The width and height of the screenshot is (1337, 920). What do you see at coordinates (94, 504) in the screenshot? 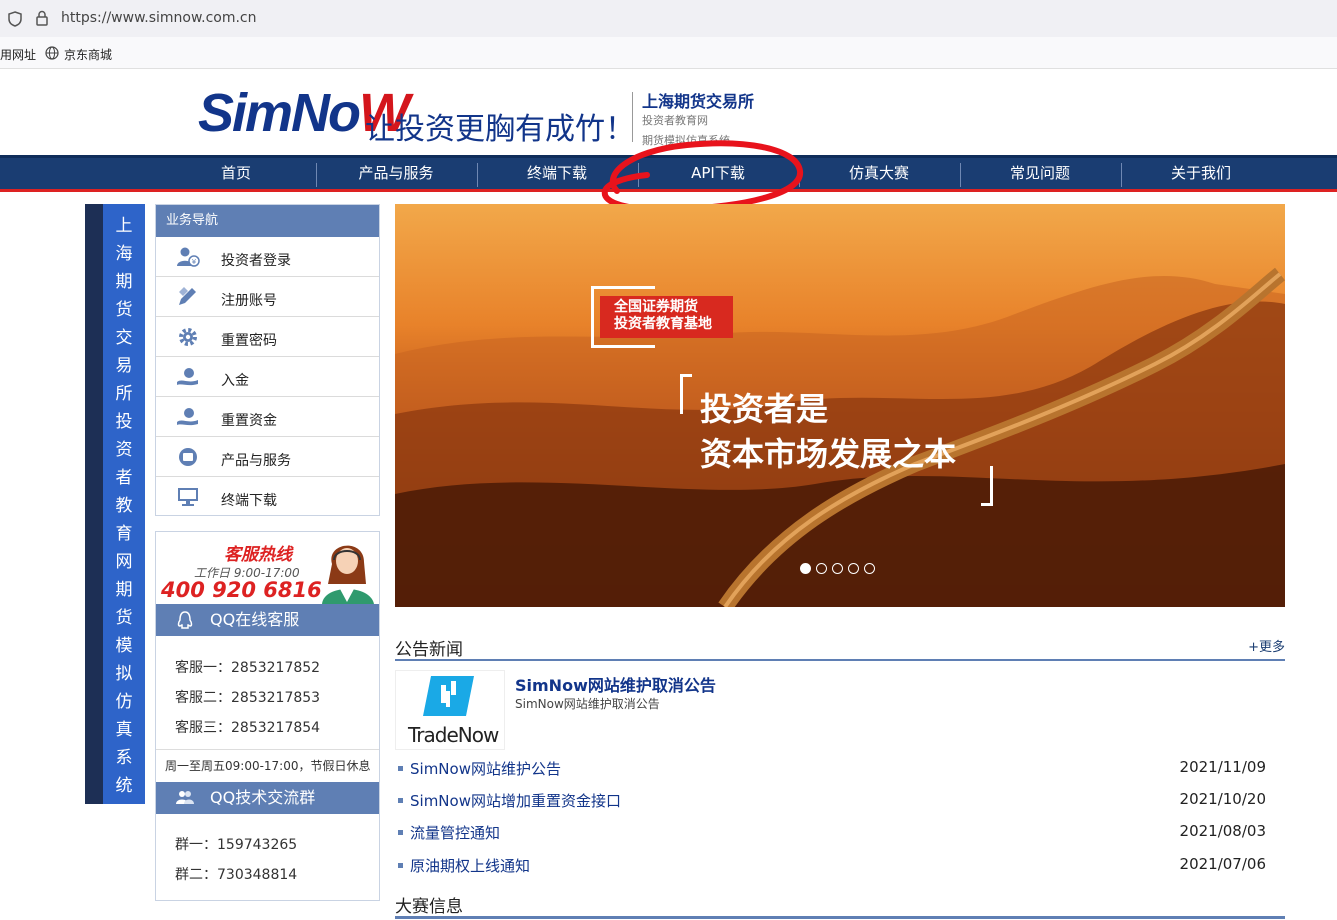
I see `banner-image-strip` at bounding box center [94, 504].